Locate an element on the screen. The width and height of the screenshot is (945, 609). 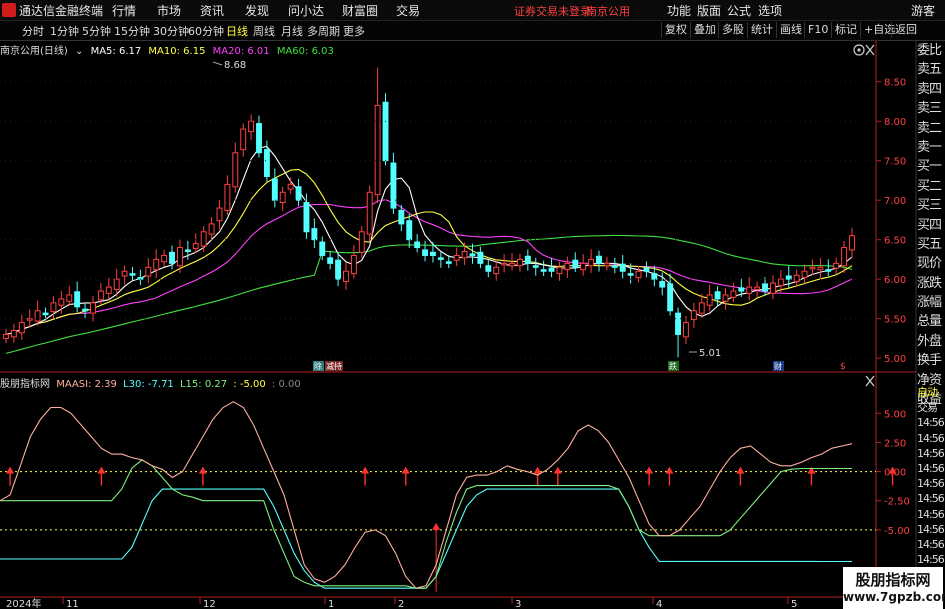
quote-label-bid2: 买二 is located at coordinates (931, 186).